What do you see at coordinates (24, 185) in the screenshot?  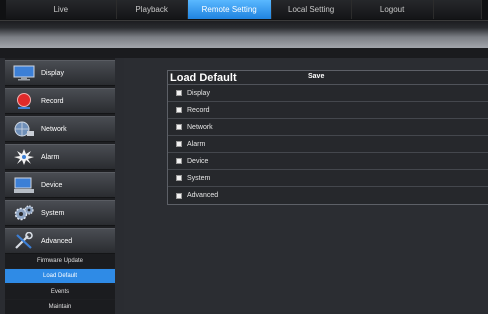 I see `device-icon` at bounding box center [24, 185].